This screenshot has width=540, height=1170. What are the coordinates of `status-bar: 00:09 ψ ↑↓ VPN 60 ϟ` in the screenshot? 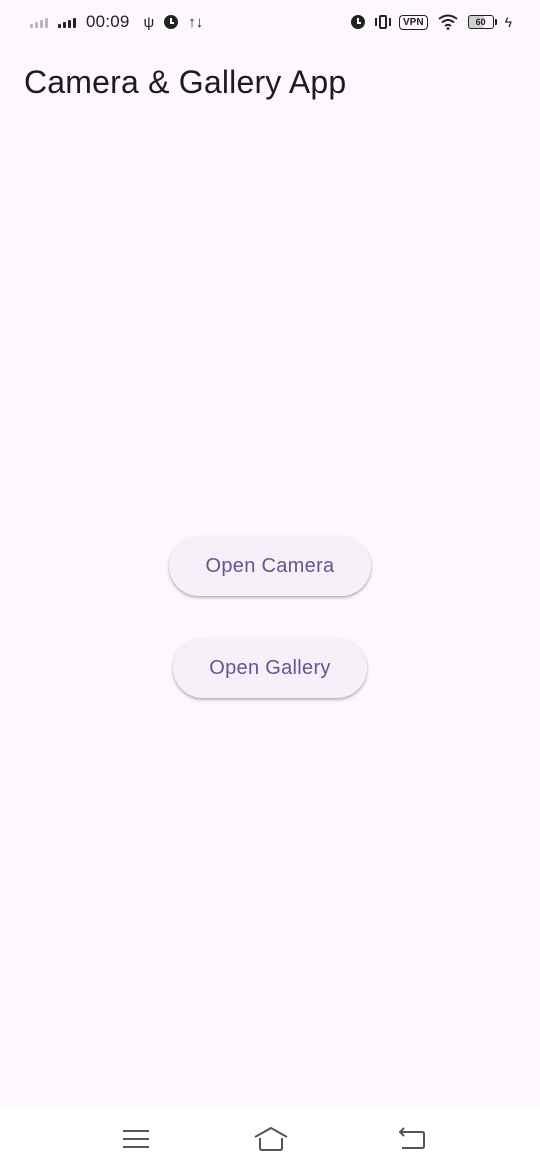 It's located at (270, 22).